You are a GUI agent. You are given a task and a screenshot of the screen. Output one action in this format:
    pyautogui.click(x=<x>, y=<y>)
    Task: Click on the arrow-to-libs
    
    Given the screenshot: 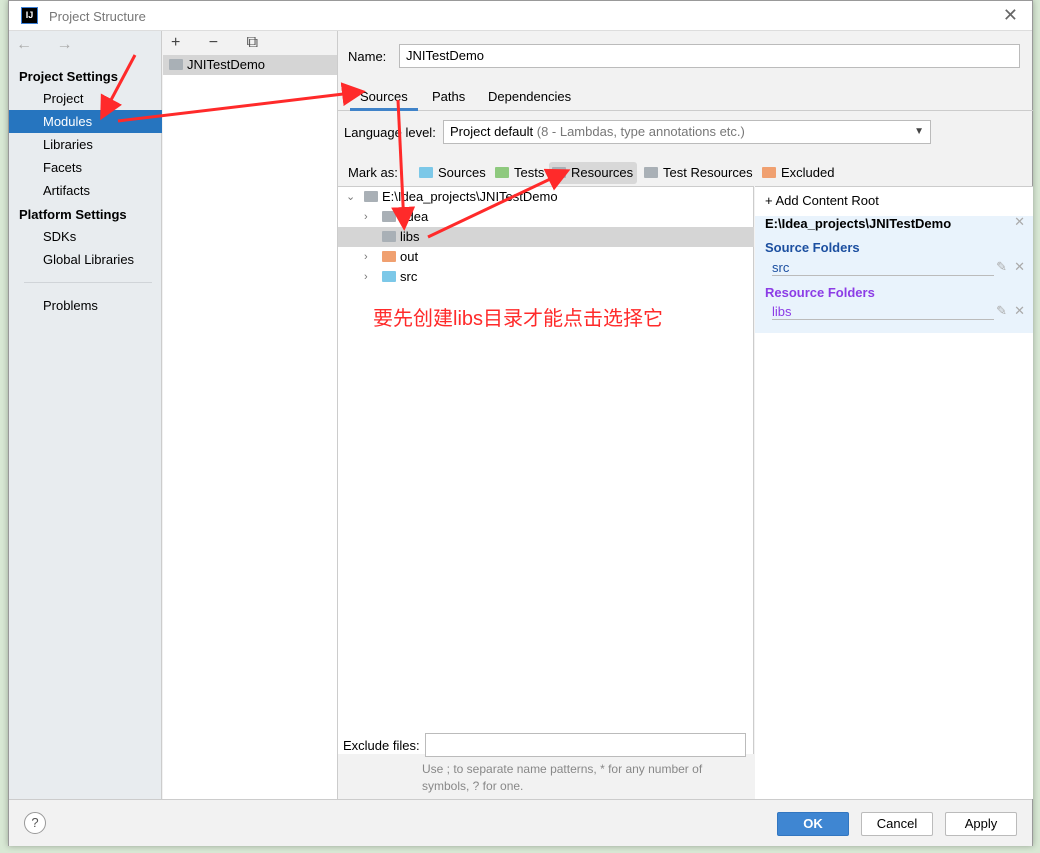 What is the action you would take?
    pyautogui.click(x=403, y=165)
    